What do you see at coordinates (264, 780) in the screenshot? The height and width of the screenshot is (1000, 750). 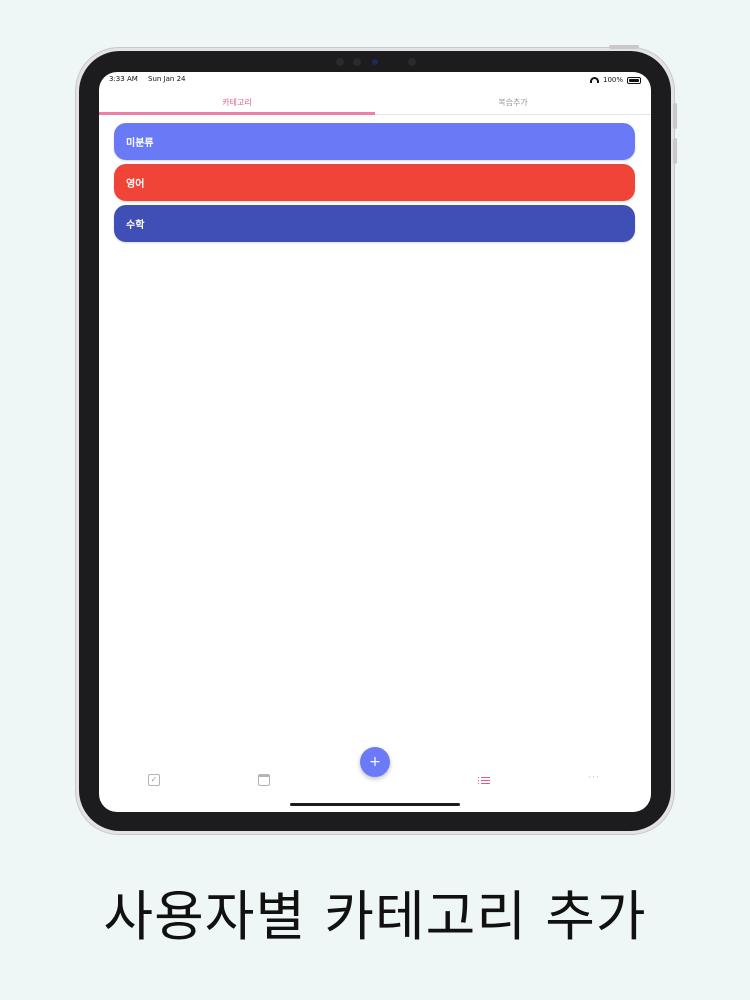 I see `calendar-icon` at bounding box center [264, 780].